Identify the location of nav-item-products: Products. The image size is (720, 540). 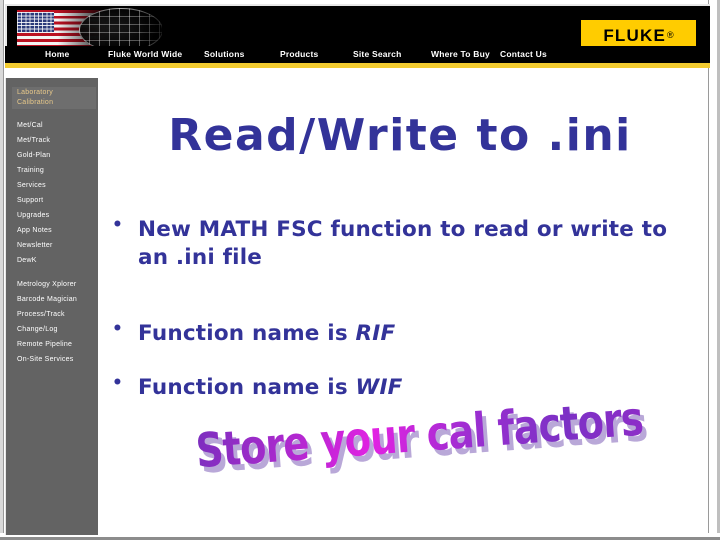
(299, 54).